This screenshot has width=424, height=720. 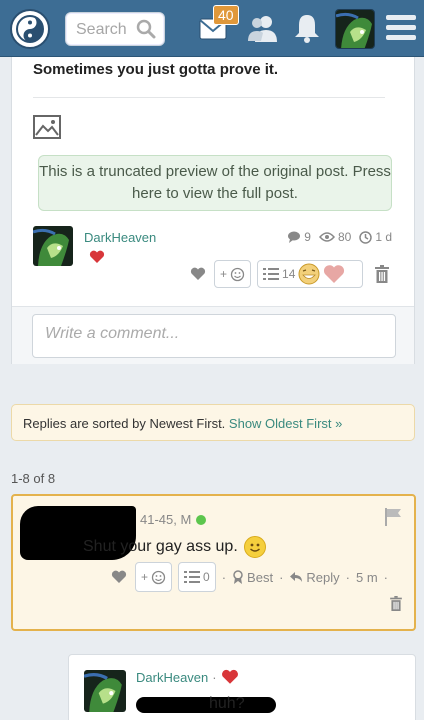 I want to click on reply-arrow-icon, so click(x=296, y=577).